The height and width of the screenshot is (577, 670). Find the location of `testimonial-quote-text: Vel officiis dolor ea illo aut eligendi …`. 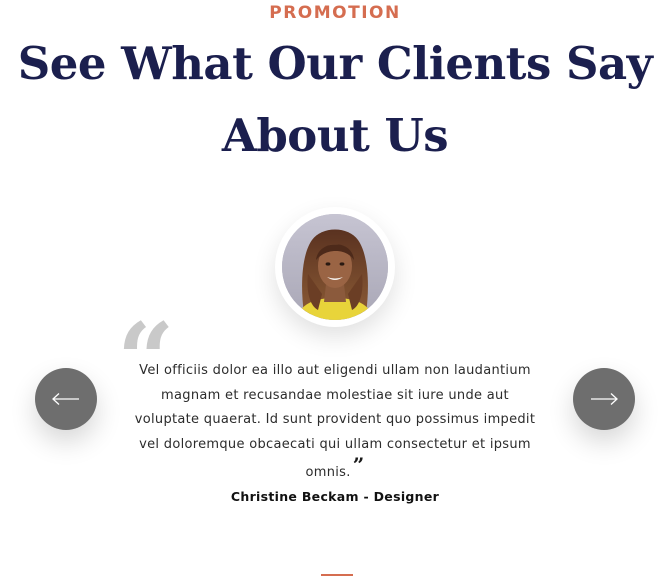

testimonial-quote-text: Vel officiis dolor ea illo aut eligendi … is located at coordinates (335, 421).